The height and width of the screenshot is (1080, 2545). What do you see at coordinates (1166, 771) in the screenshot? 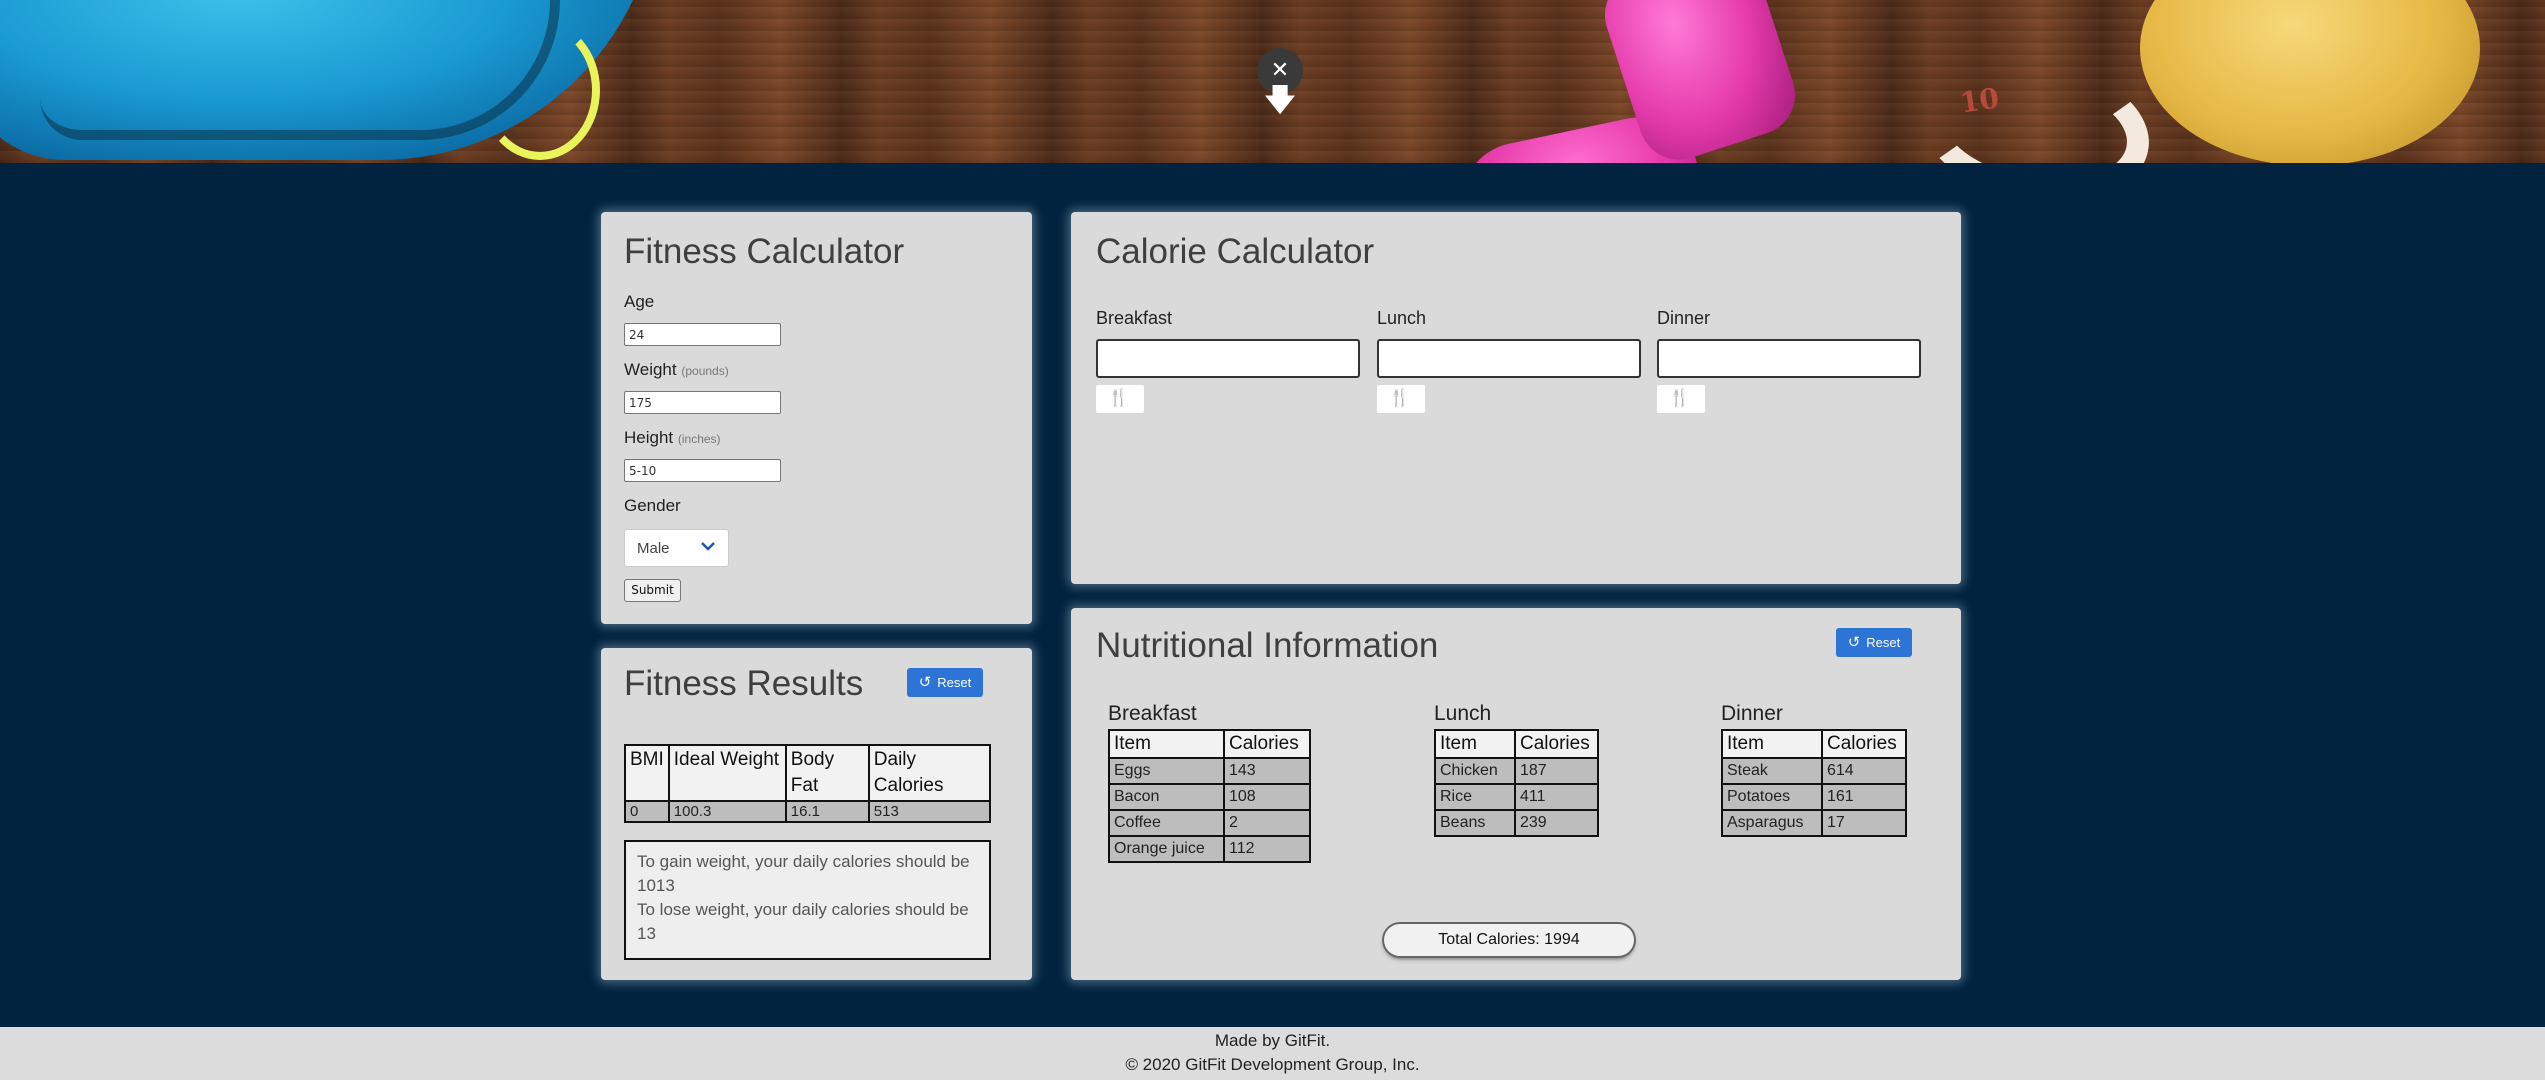
I see `item-cell: Eggs` at bounding box center [1166, 771].